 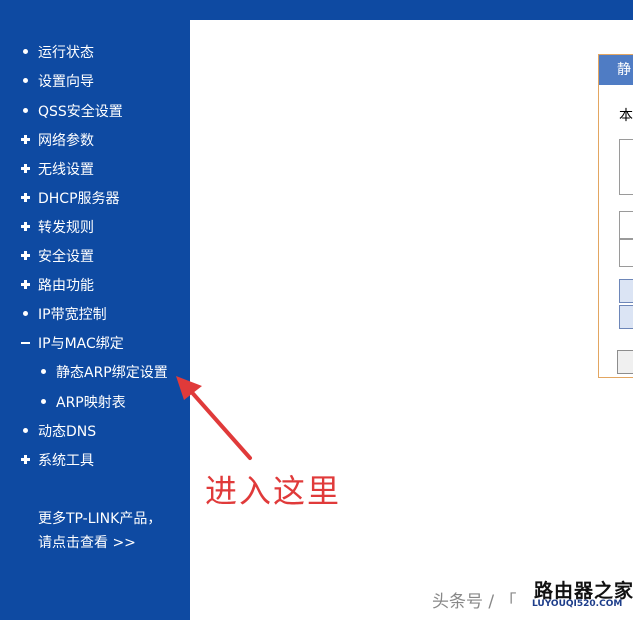 I want to click on sidebar-item-label: 运行状态, so click(x=66, y=53).